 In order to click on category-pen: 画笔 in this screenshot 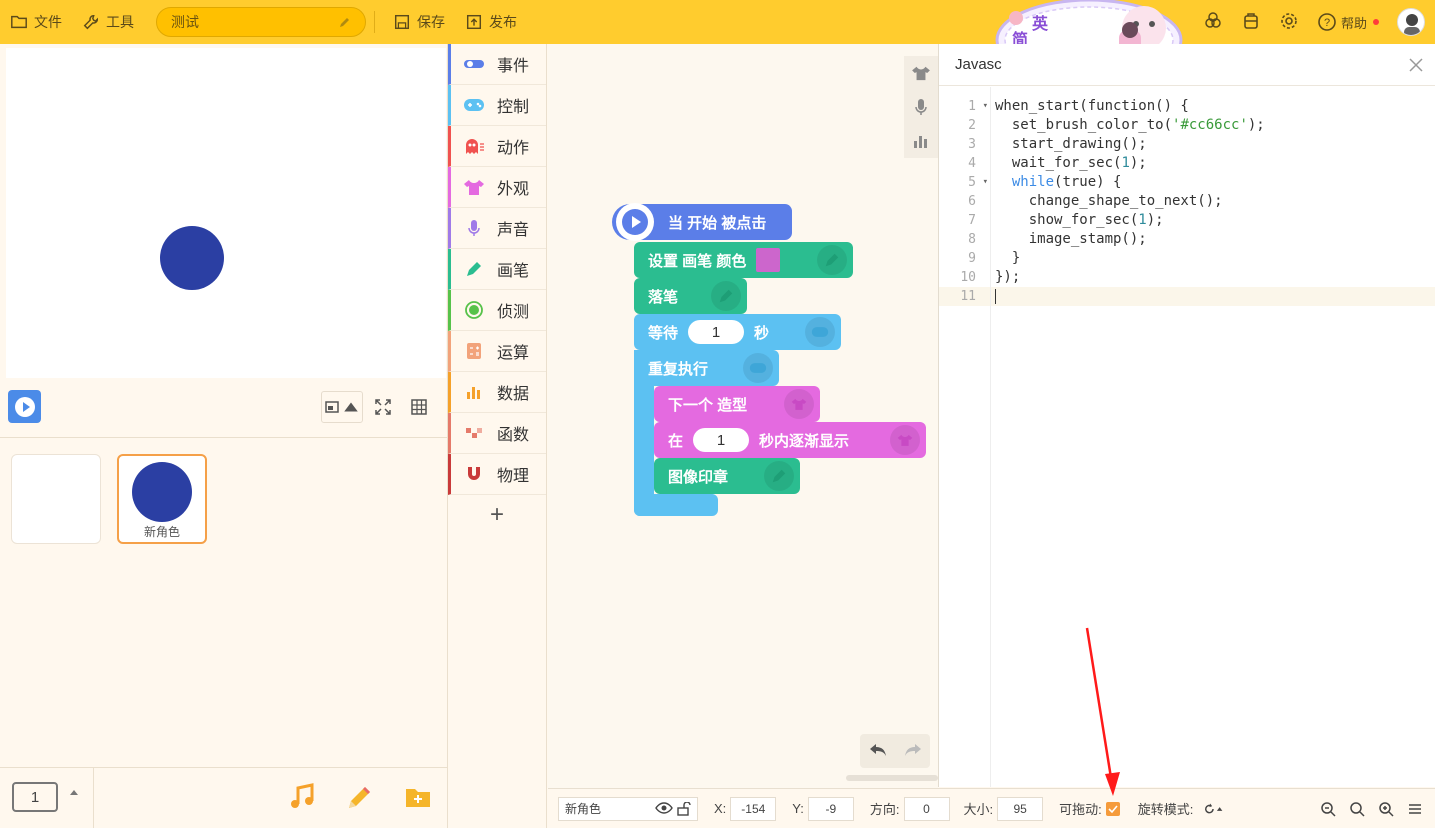, I will do `click(497, 269)`.